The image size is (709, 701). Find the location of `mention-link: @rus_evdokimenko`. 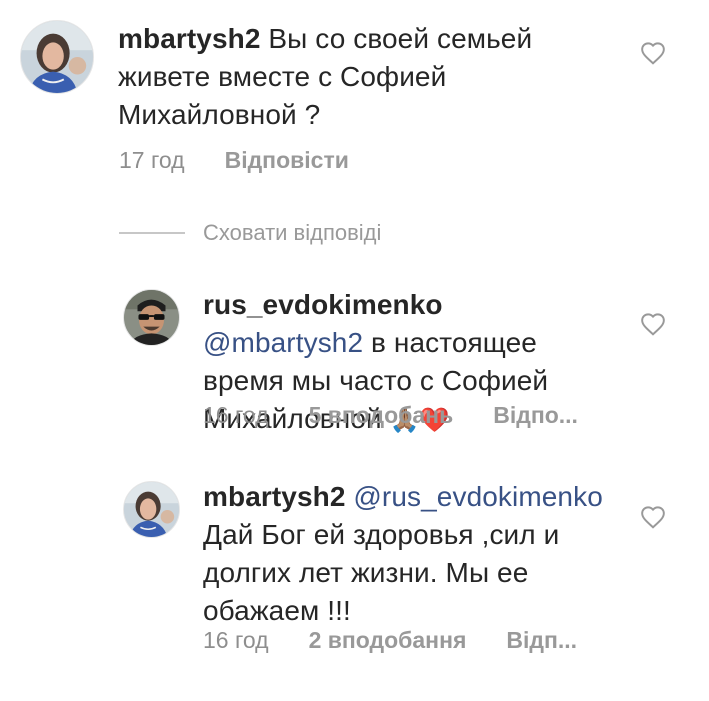

mention-link: @rus_evdokimenko is located at coordinates (477, 496).